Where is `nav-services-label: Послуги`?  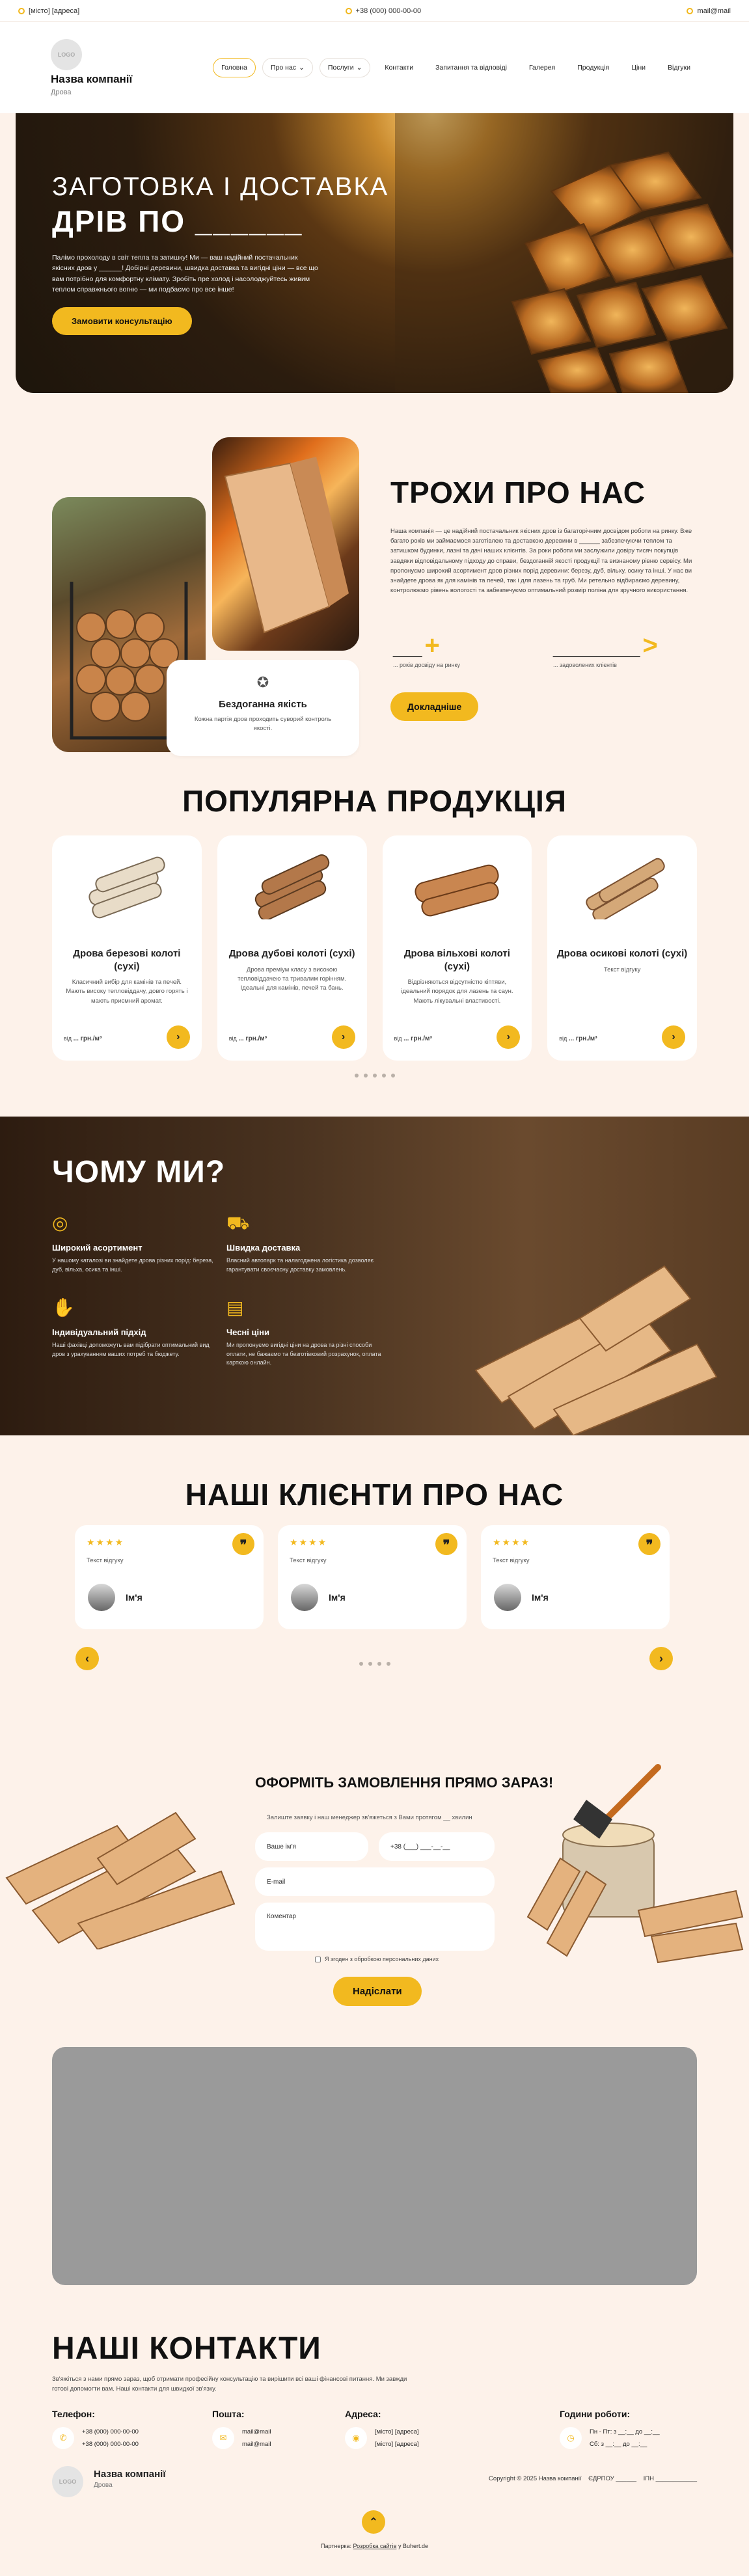 nav-services-label: Послуги is located at coordinates (340, 68).